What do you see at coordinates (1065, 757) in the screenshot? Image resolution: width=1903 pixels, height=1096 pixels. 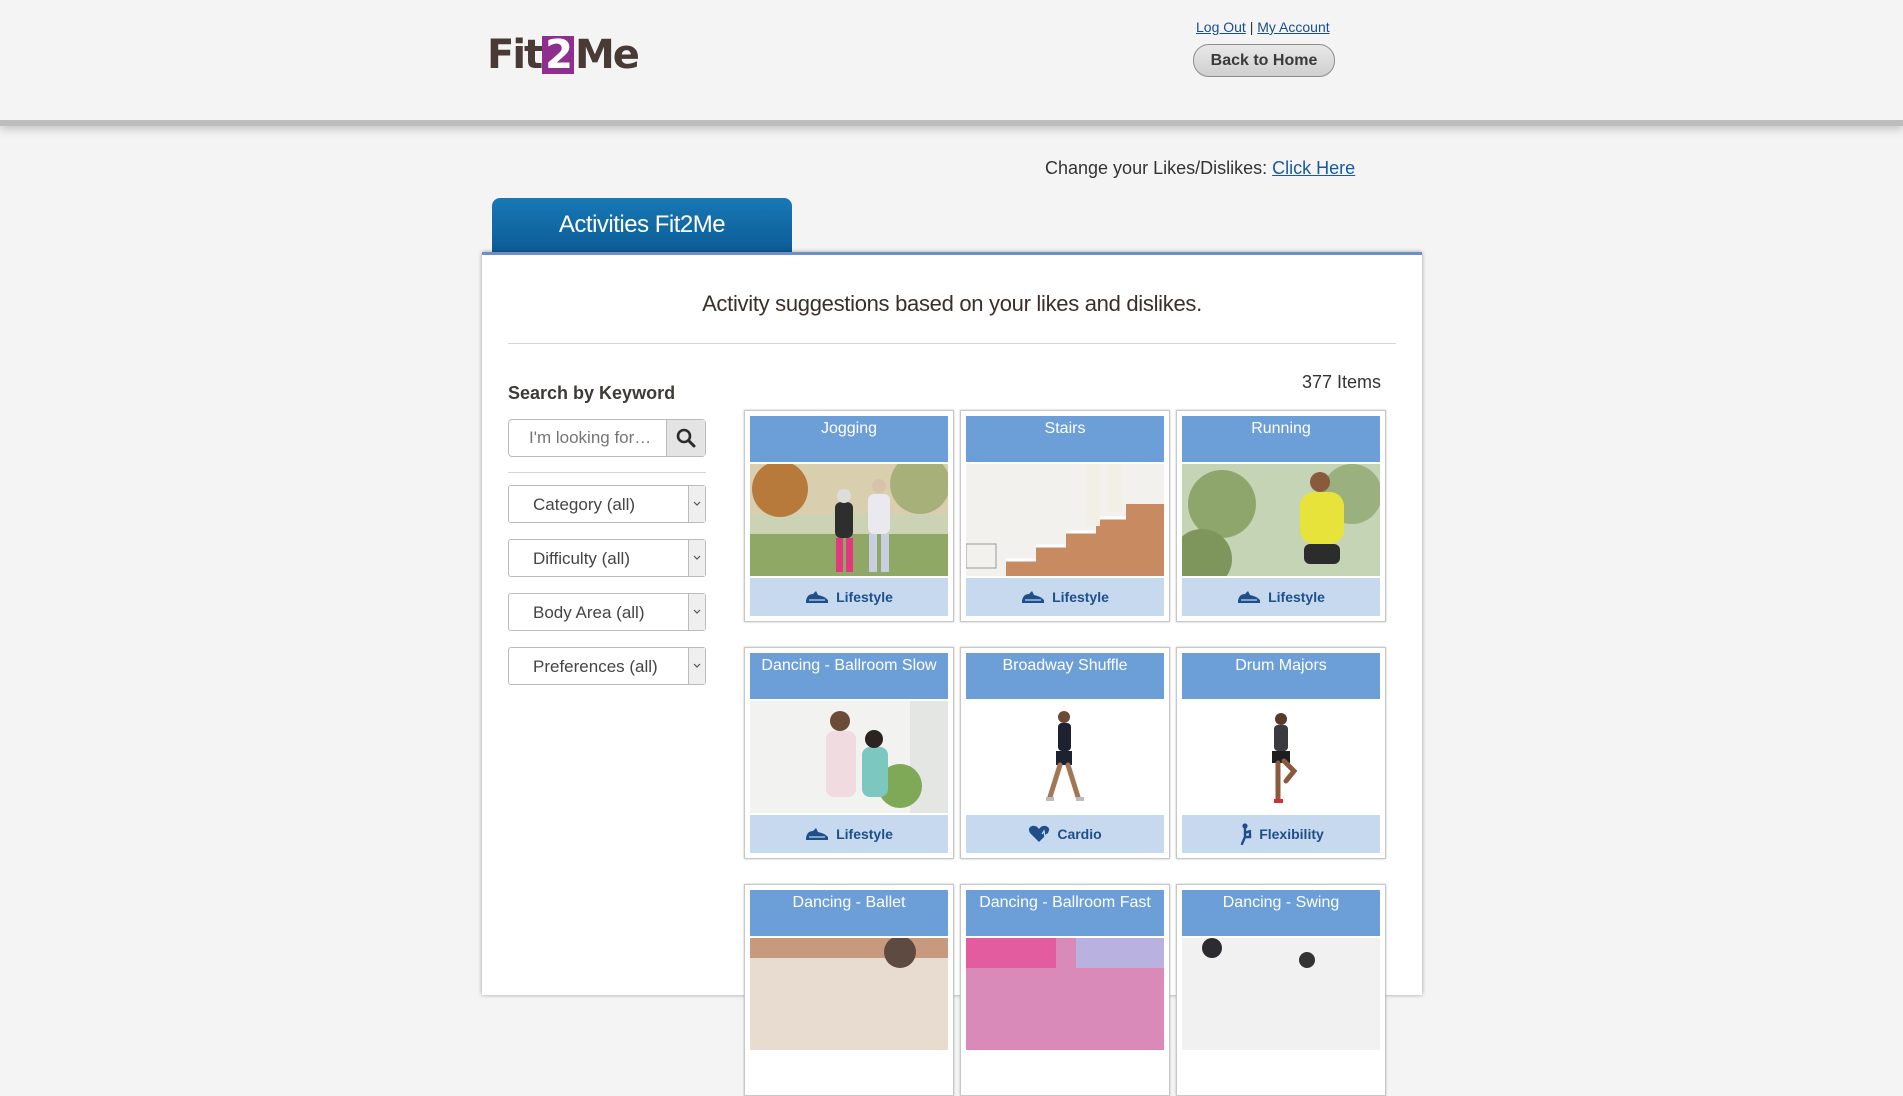 I see `activity-photo-broadway-shuffle` at bounding box center [1065, 757].